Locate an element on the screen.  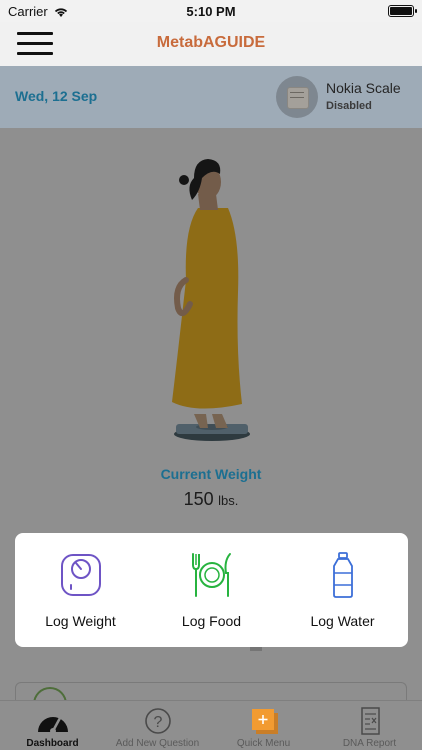
log-weight-button: Log Weight is located at coordinates (80, 590).